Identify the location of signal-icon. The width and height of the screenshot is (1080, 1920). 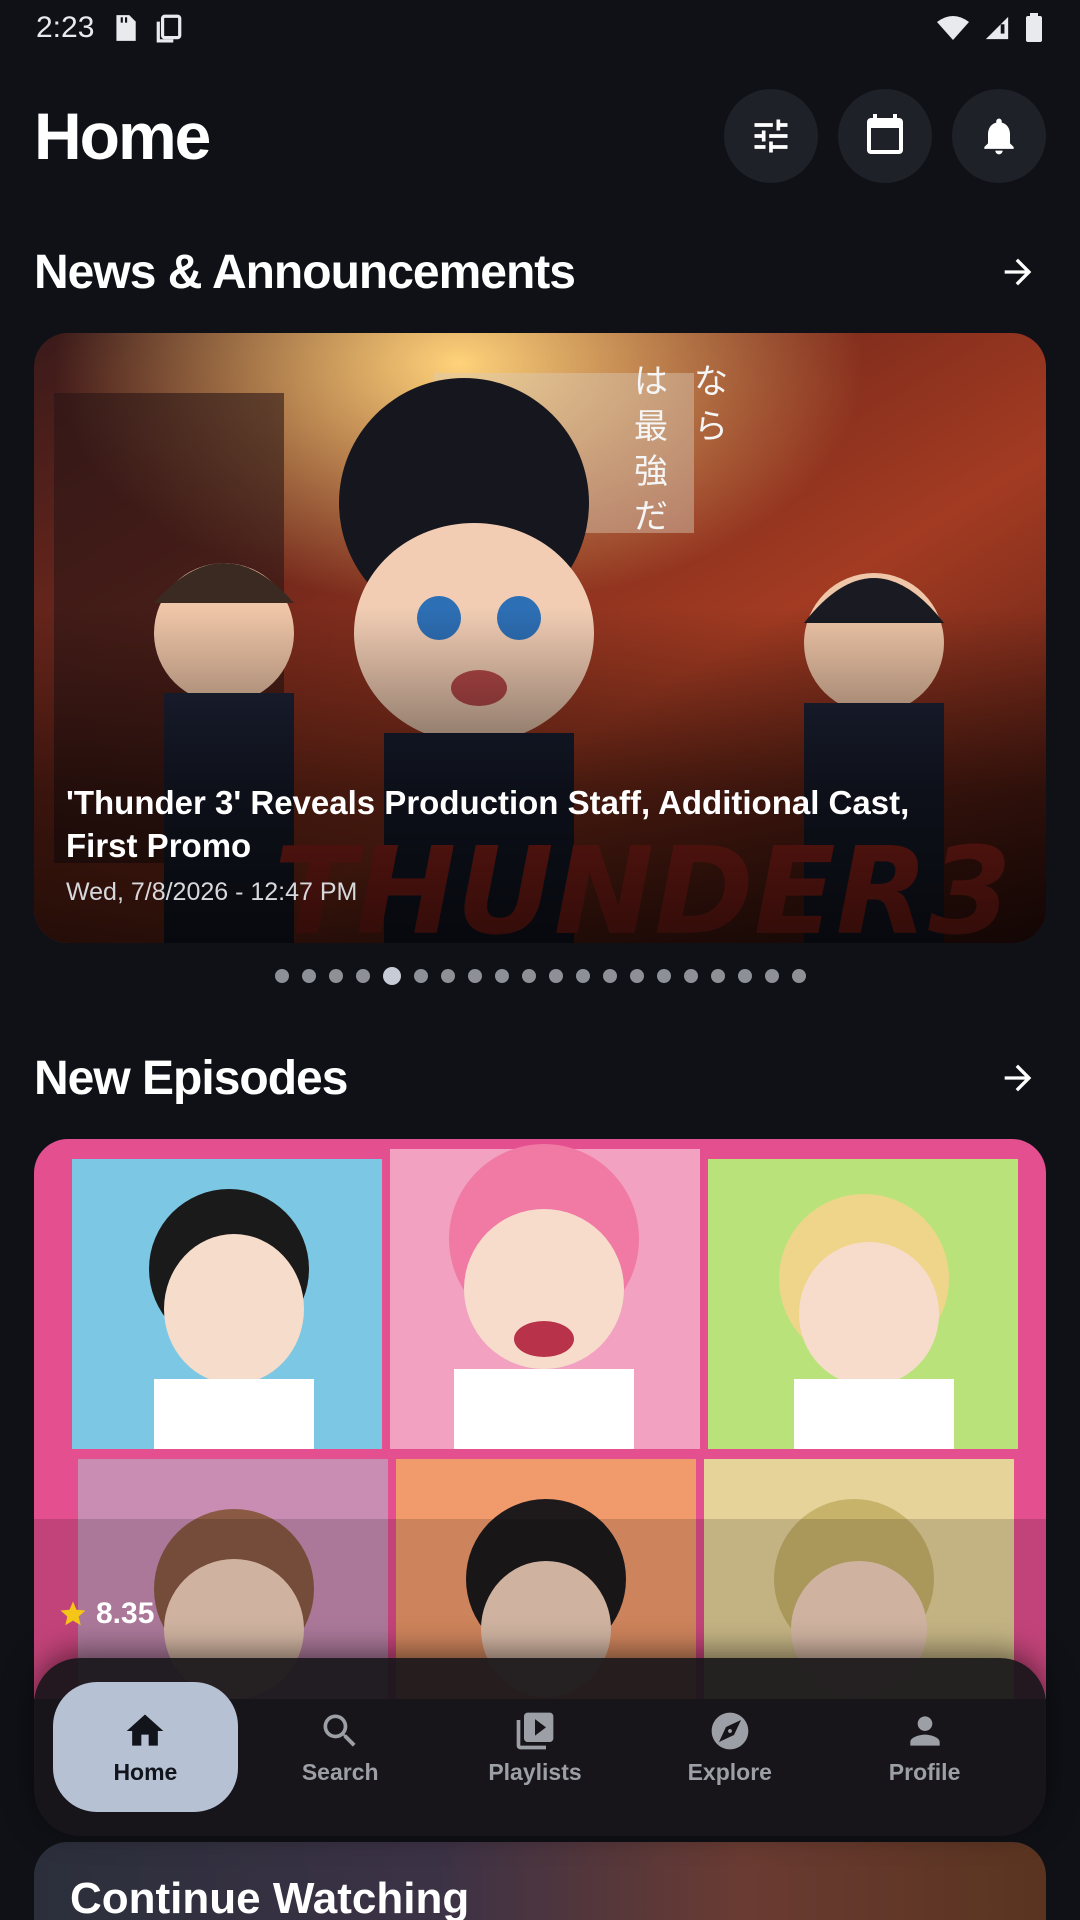
(997, 28).